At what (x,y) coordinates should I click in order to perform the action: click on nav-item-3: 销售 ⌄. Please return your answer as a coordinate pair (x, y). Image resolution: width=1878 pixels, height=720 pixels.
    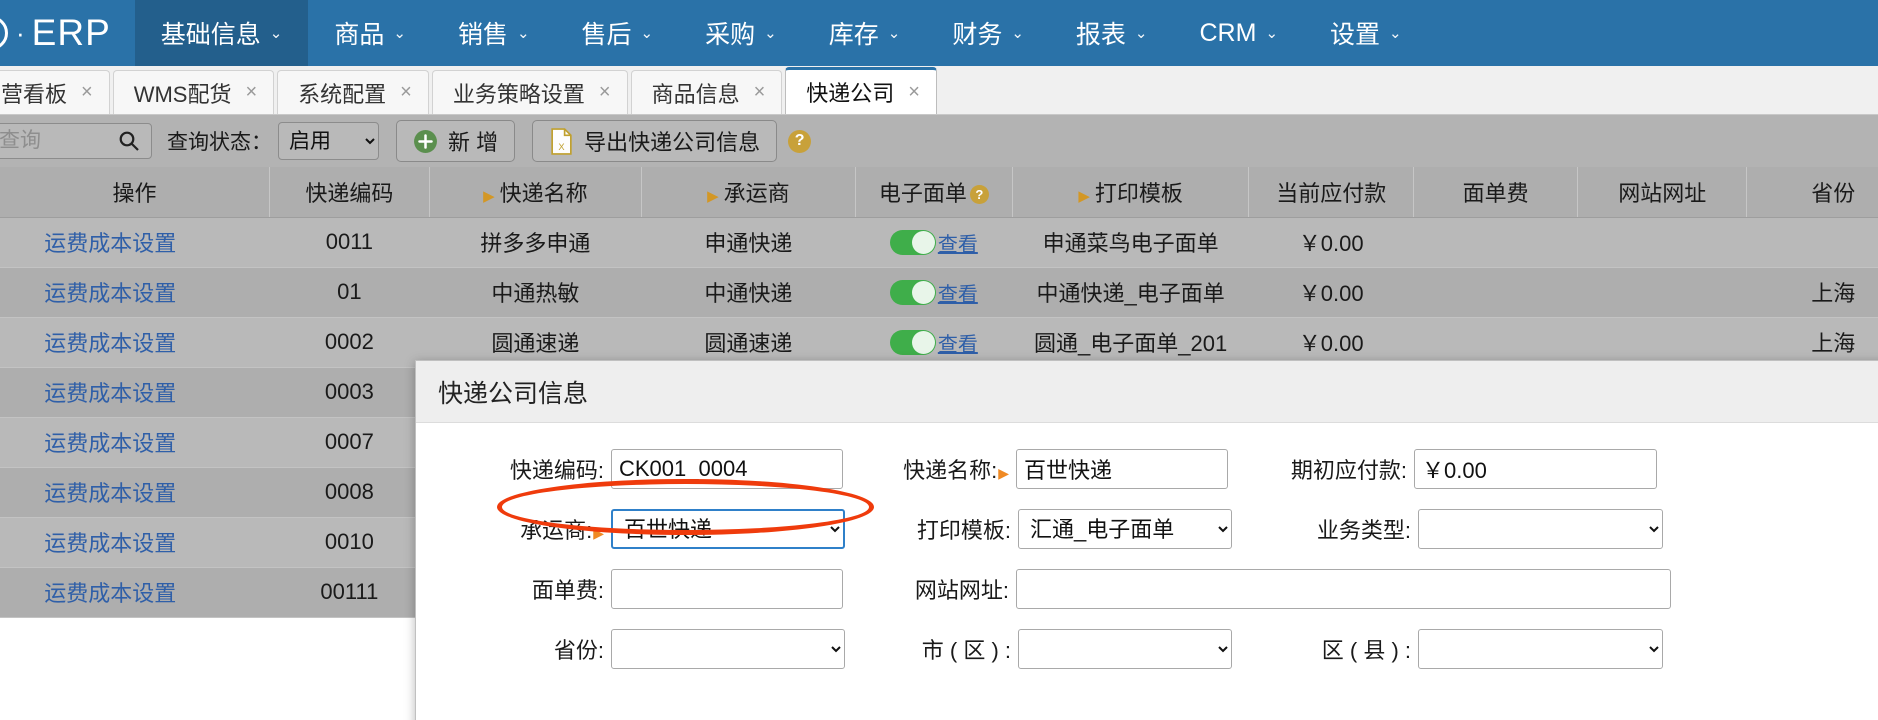
    Looking at the image, I should click on (494, 33).